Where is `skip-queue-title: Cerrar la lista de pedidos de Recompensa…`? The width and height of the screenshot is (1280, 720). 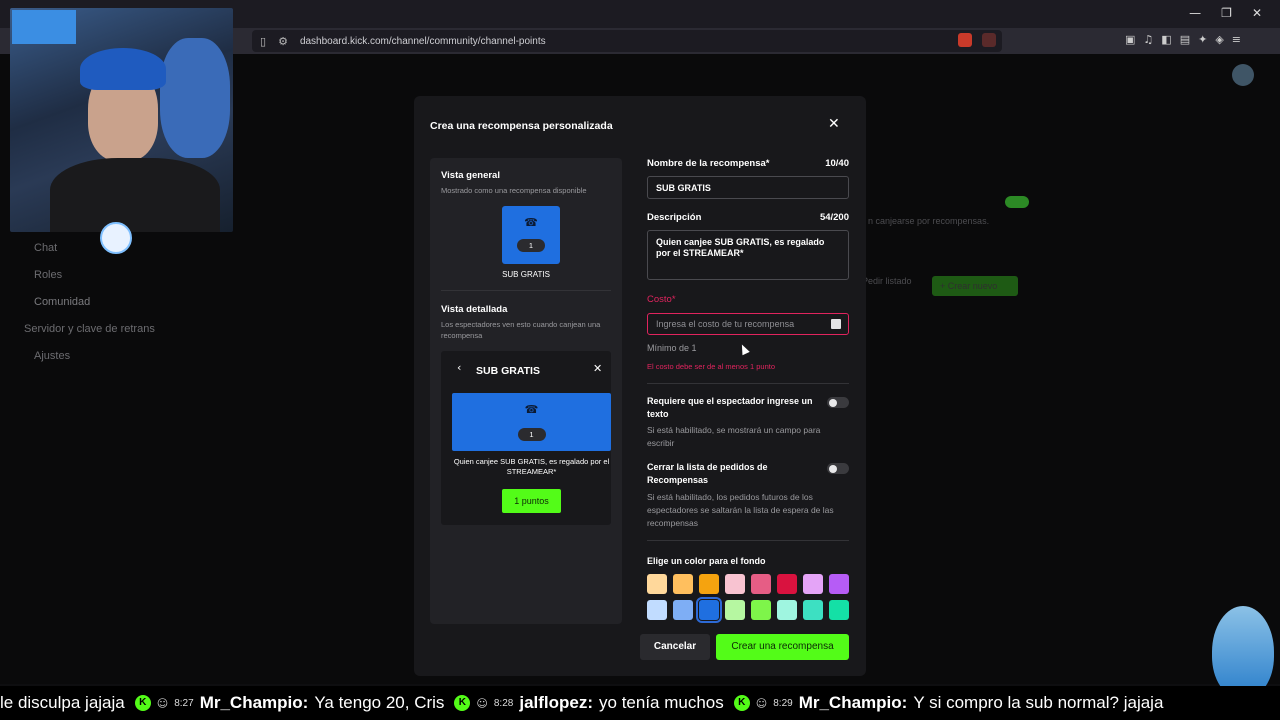
skip-queue-title: Cerrar la lista de pedidos de Recompensa… is located at coordinates (707, 473).